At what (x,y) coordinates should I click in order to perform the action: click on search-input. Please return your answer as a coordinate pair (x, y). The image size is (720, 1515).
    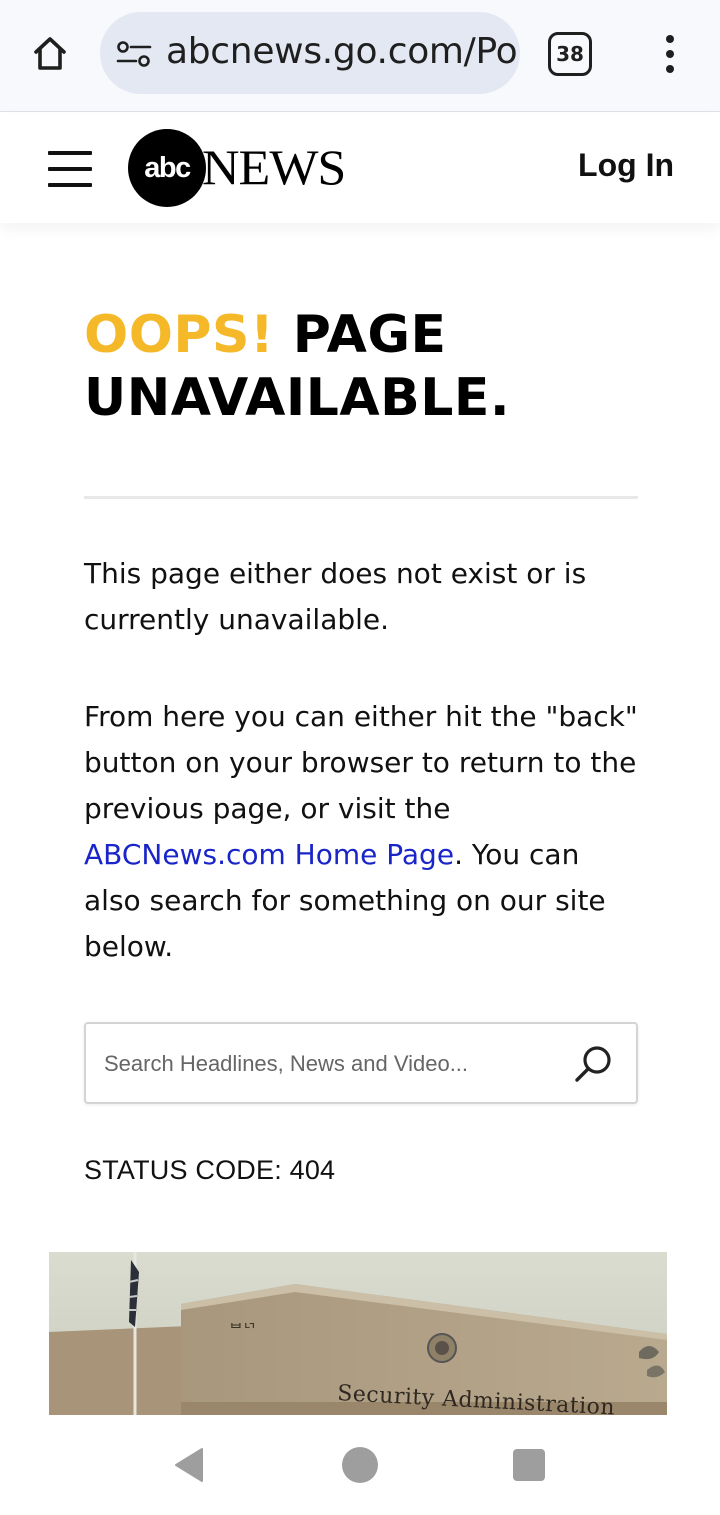
    Looking at the image, I should click on (329, 1064).